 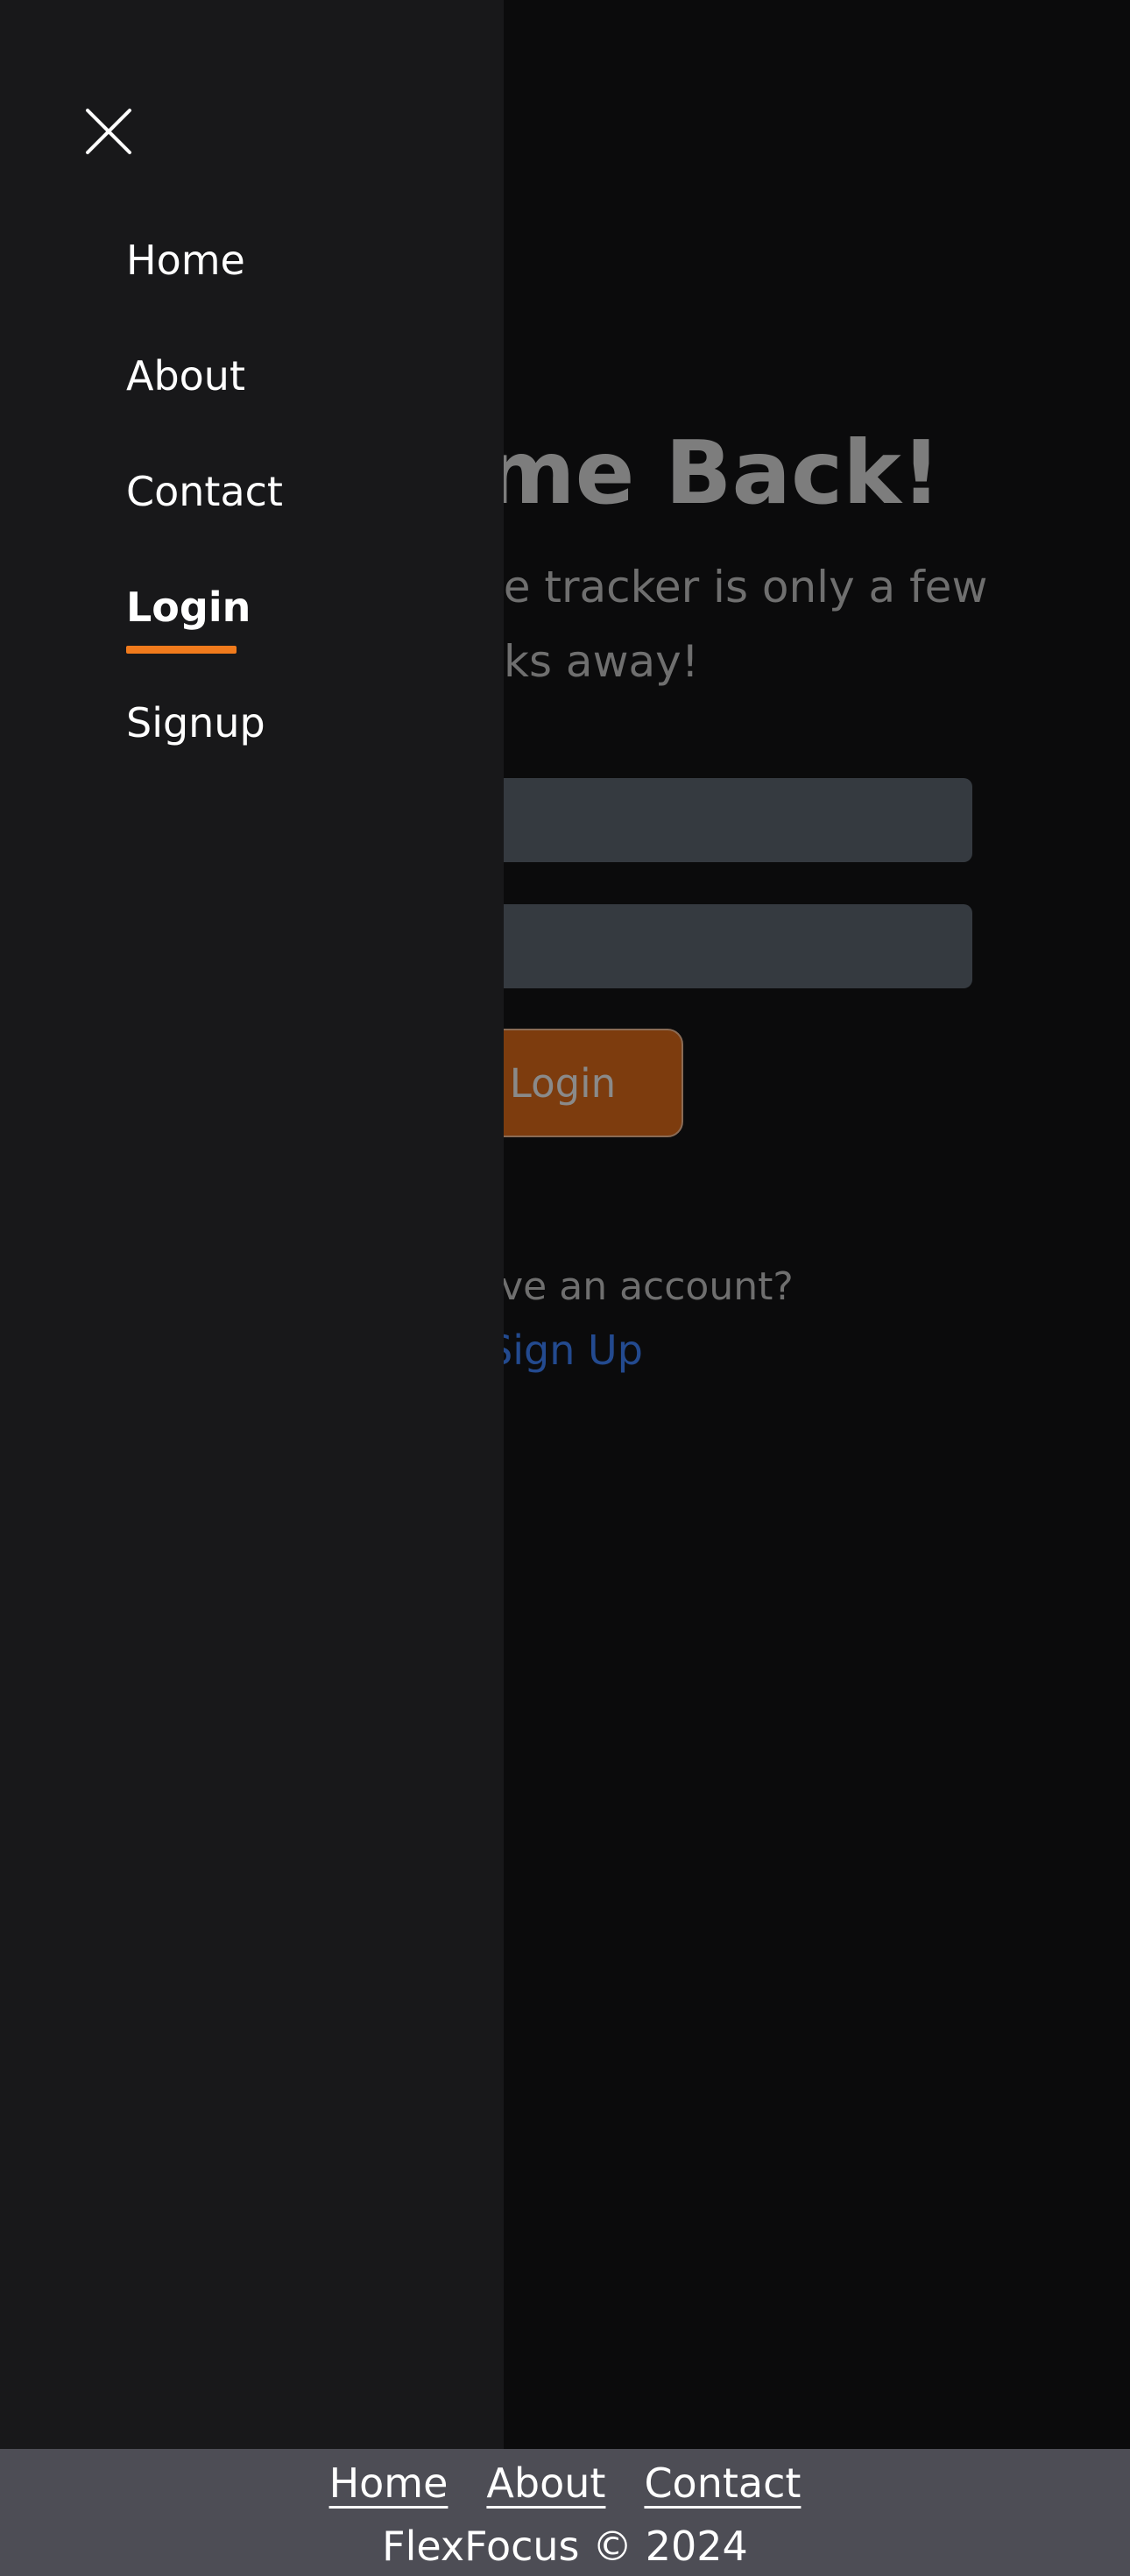 What do you see at coordinates (722, 2483) in the screenshot?
I see `footer-link-contact: Contact` at bounding box center [722, 2483].